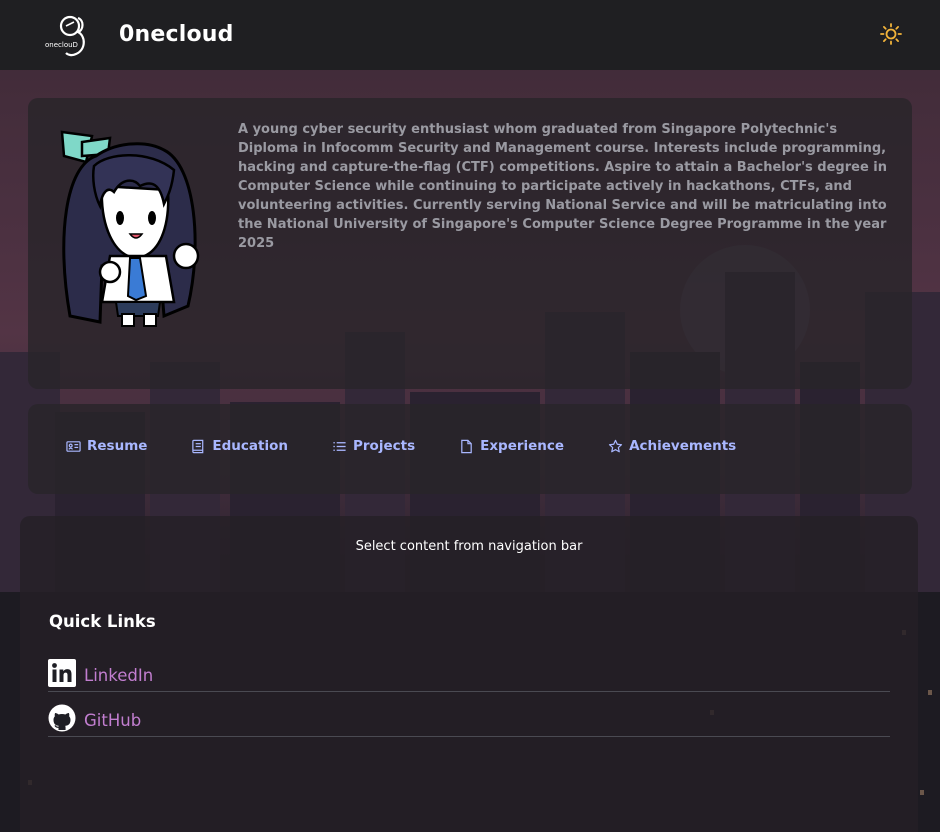 Image resolution: width=940 pixels, height=832 pixels. What do you see at coordinates (73, 446) in the screenshot?
I see `id-card-icon` at bounding box center [73, 446].